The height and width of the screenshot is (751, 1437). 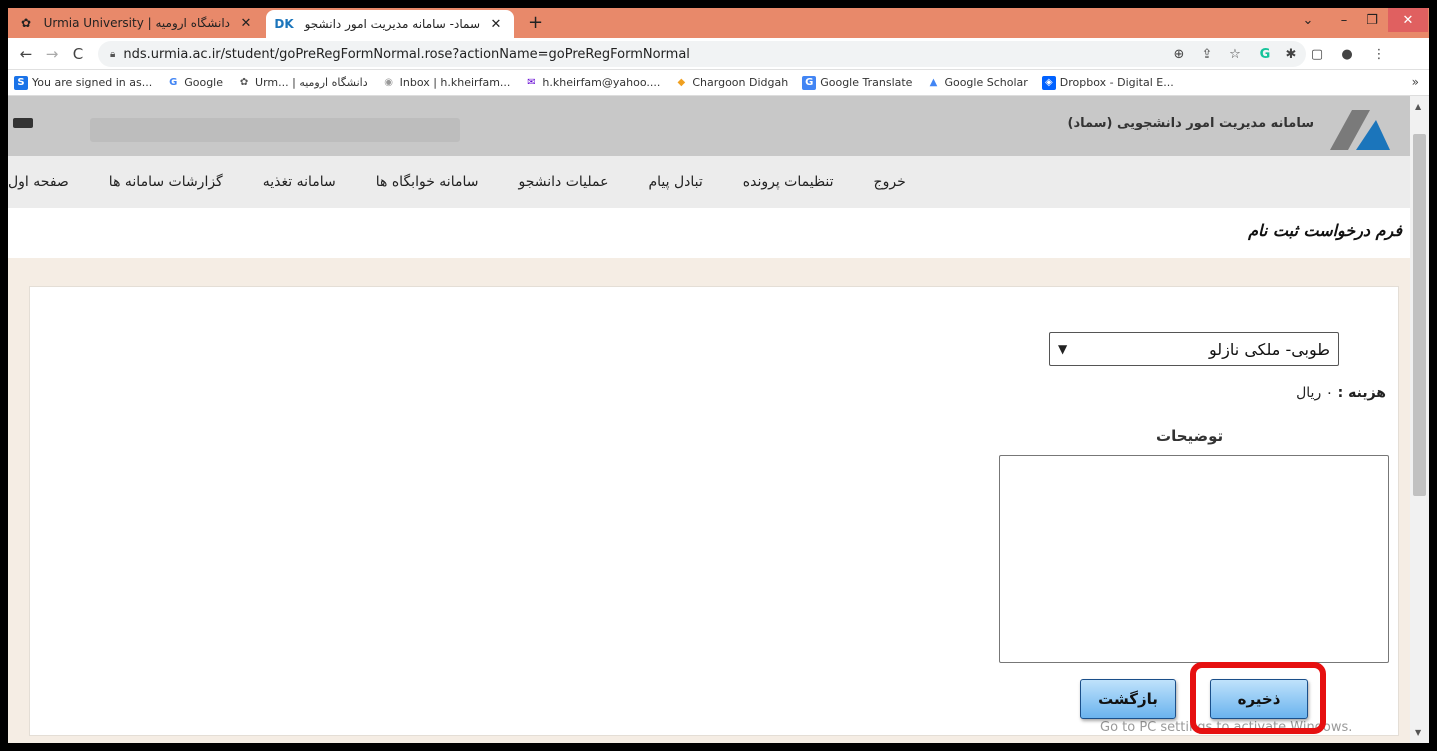 I want to click on dormitory-select: طوبی- ملکی نازلو ▼, so click(x=1194, y=349).